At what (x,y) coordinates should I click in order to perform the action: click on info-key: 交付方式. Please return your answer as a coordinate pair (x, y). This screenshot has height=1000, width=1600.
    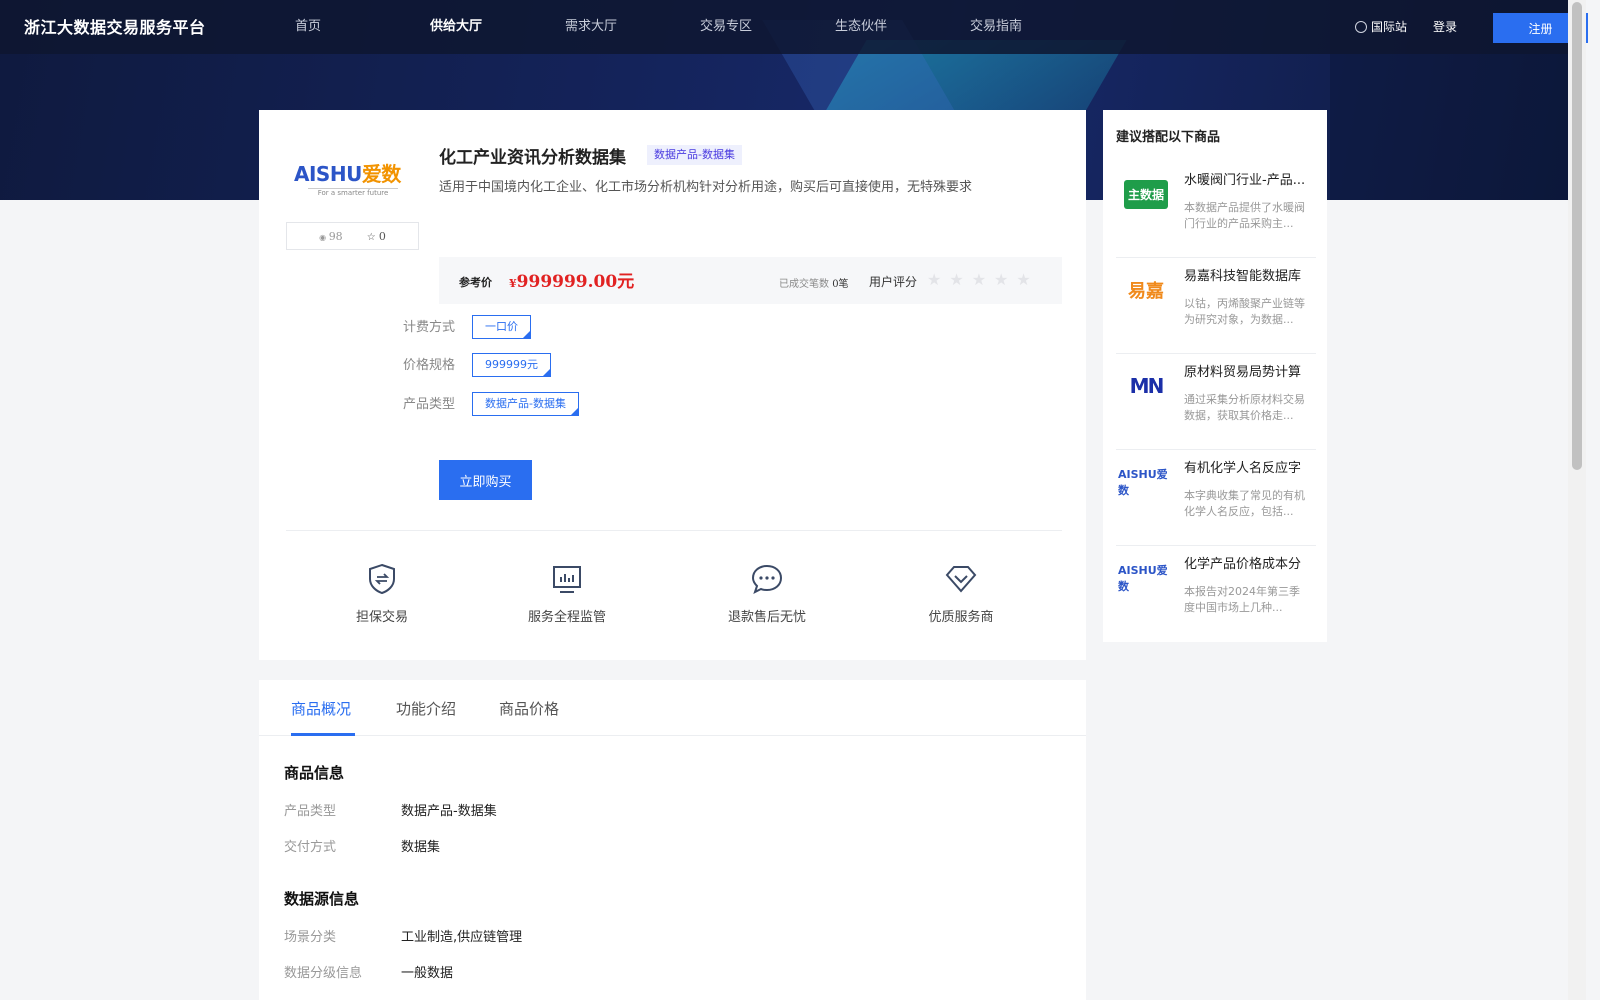
    Looking at the image, I should click on (310, 847).